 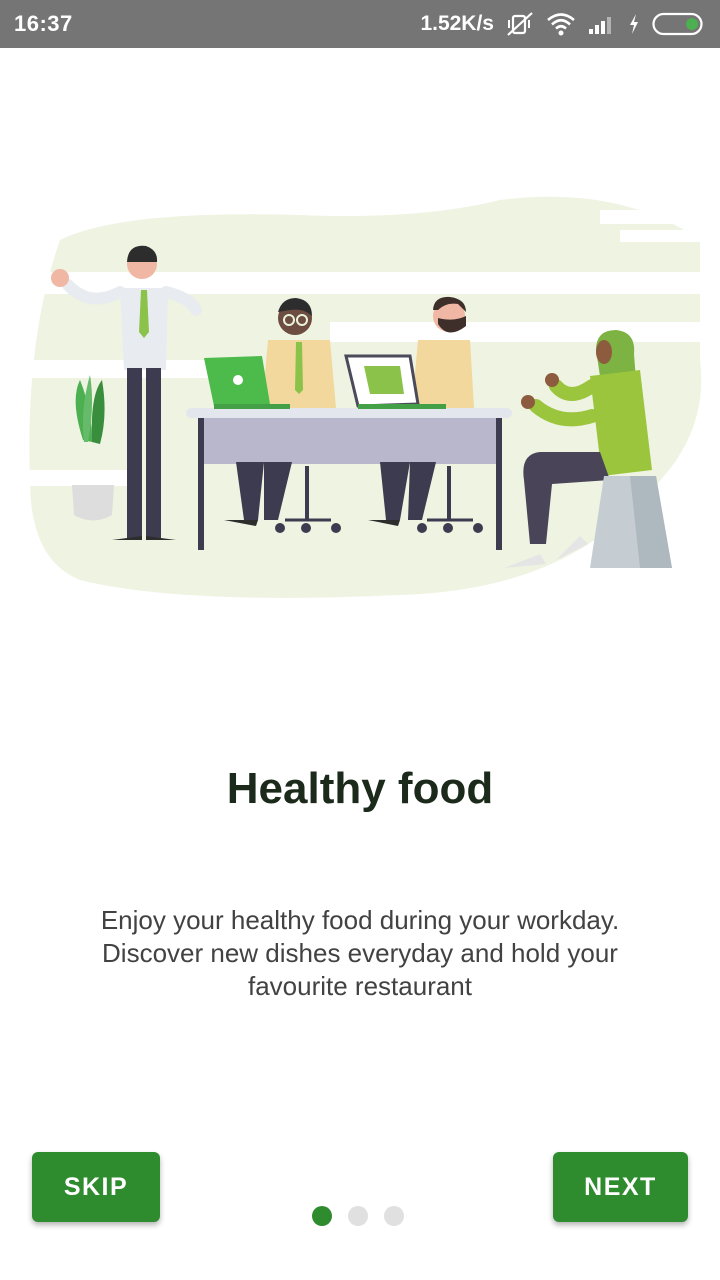 I want to click on onboarding-title: Healthy food, so click(x=360, y=788).